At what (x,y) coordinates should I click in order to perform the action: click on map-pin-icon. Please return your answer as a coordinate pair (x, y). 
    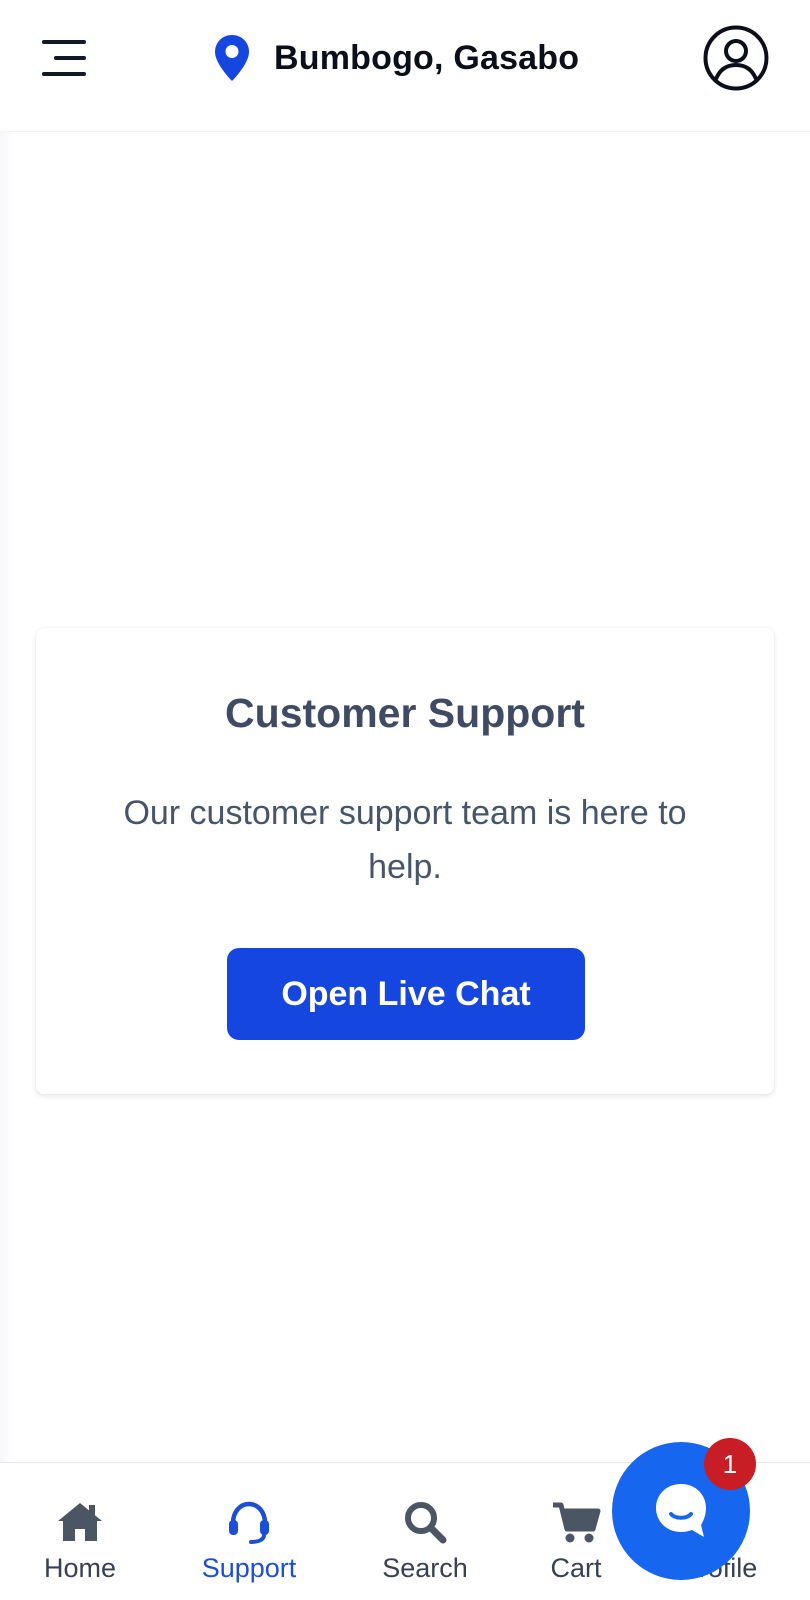
    Looking at the image, I should click on (232, 58).